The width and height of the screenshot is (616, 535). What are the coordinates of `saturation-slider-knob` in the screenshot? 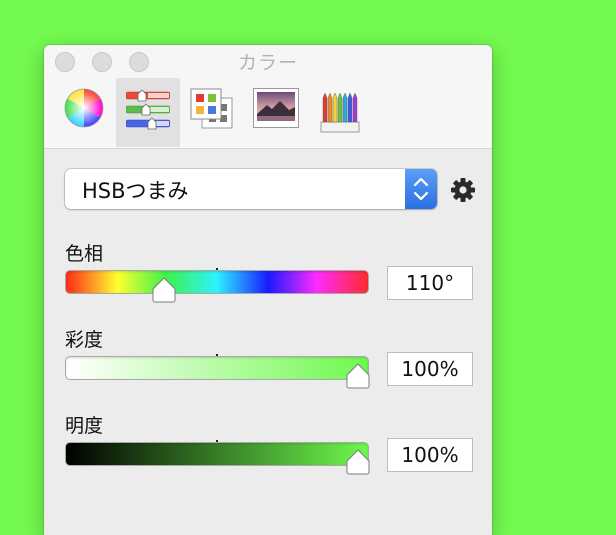 It's located at (358, 376).